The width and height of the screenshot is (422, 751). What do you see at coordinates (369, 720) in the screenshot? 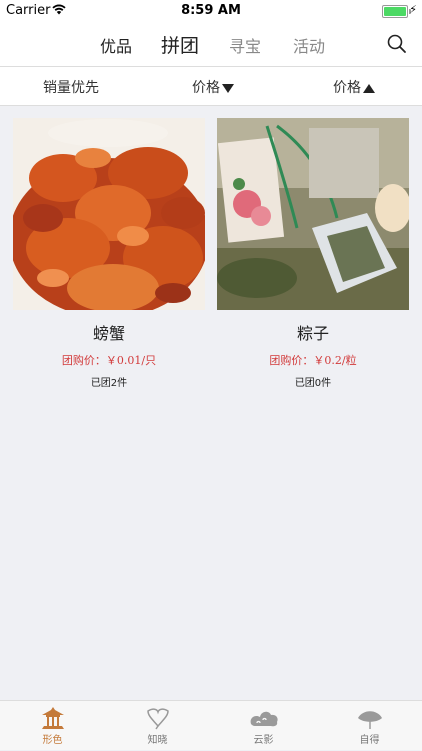
I see `leaf-icon` at bounding box center [369, 720].